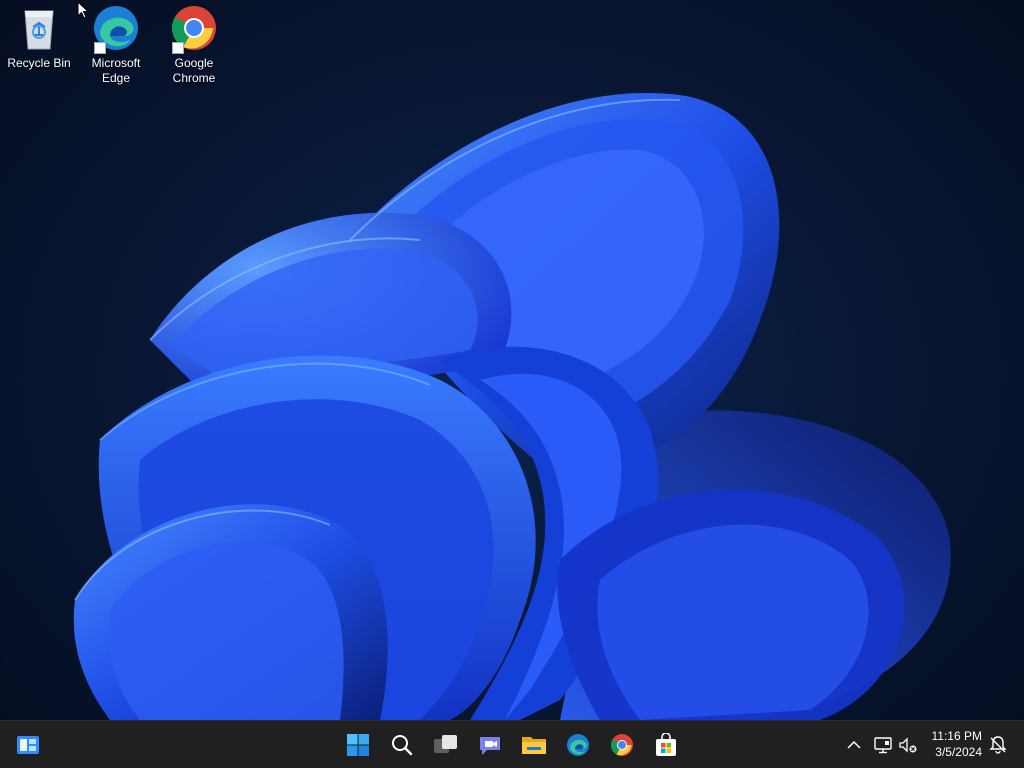  What do you see at coordinates (83, 10) in the screenshot?
I see `mouse-cursor-icon` at bounding box center [83, 10].